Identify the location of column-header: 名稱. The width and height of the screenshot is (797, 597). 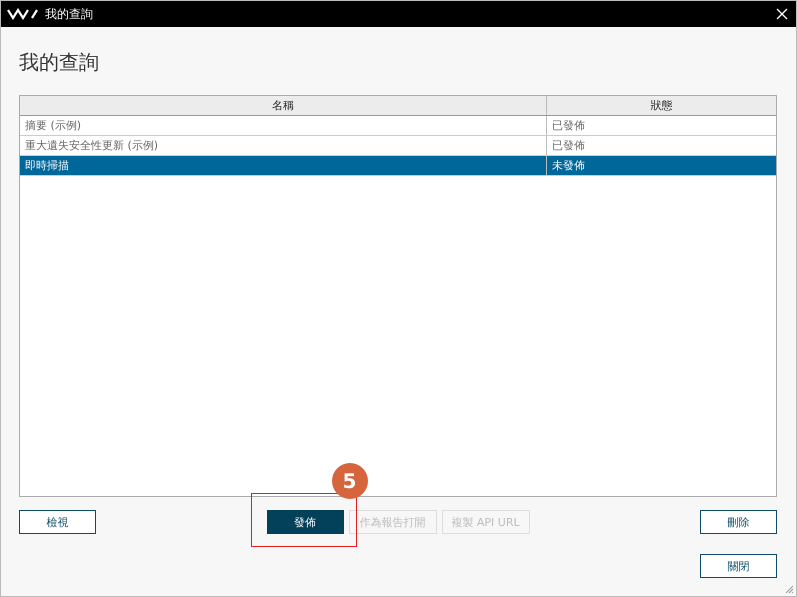
(283, 105).